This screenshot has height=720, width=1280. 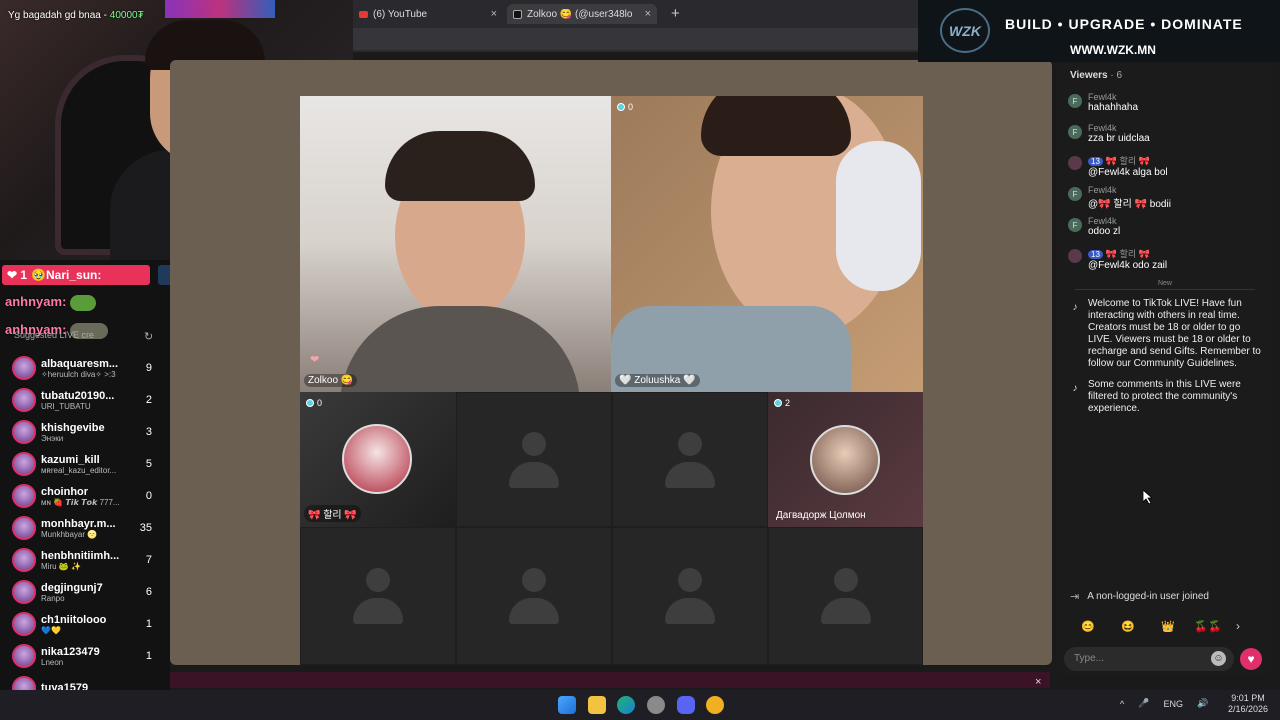 I want to click on suggested-creator-item: khishgevibe Энэки 3, so click(x=85, y=432).